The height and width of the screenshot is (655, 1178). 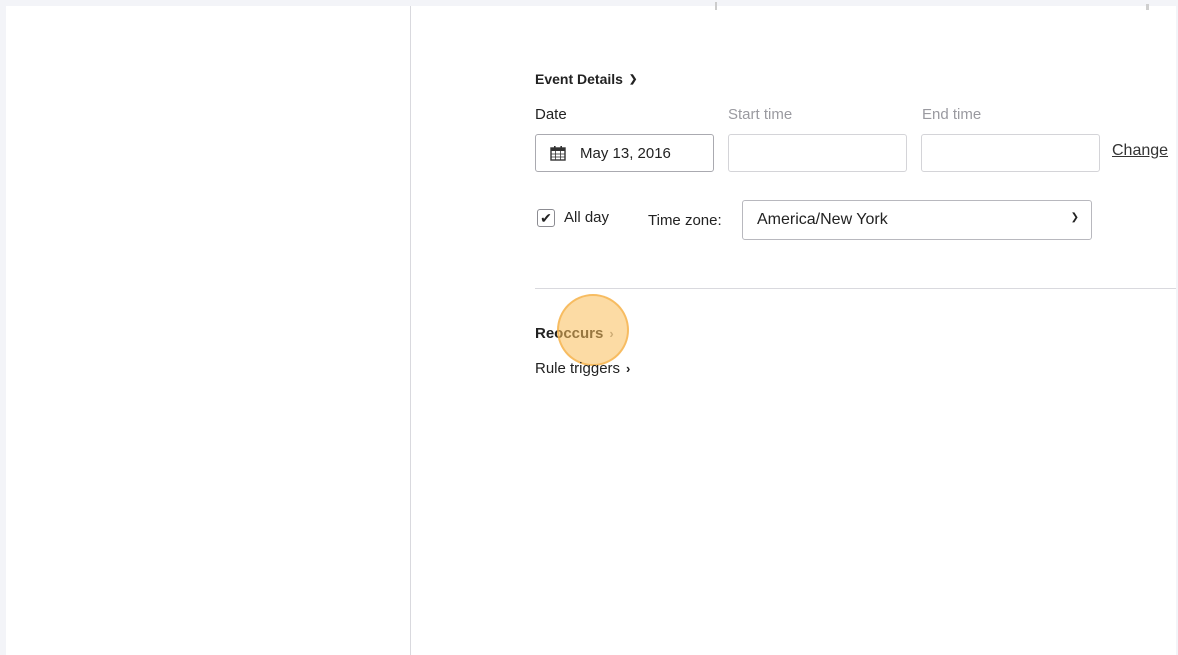 What do you see at coordinates (586, 217) in the screenshot?
I see `all-day-label: All day` at bounding box center [586, 217].